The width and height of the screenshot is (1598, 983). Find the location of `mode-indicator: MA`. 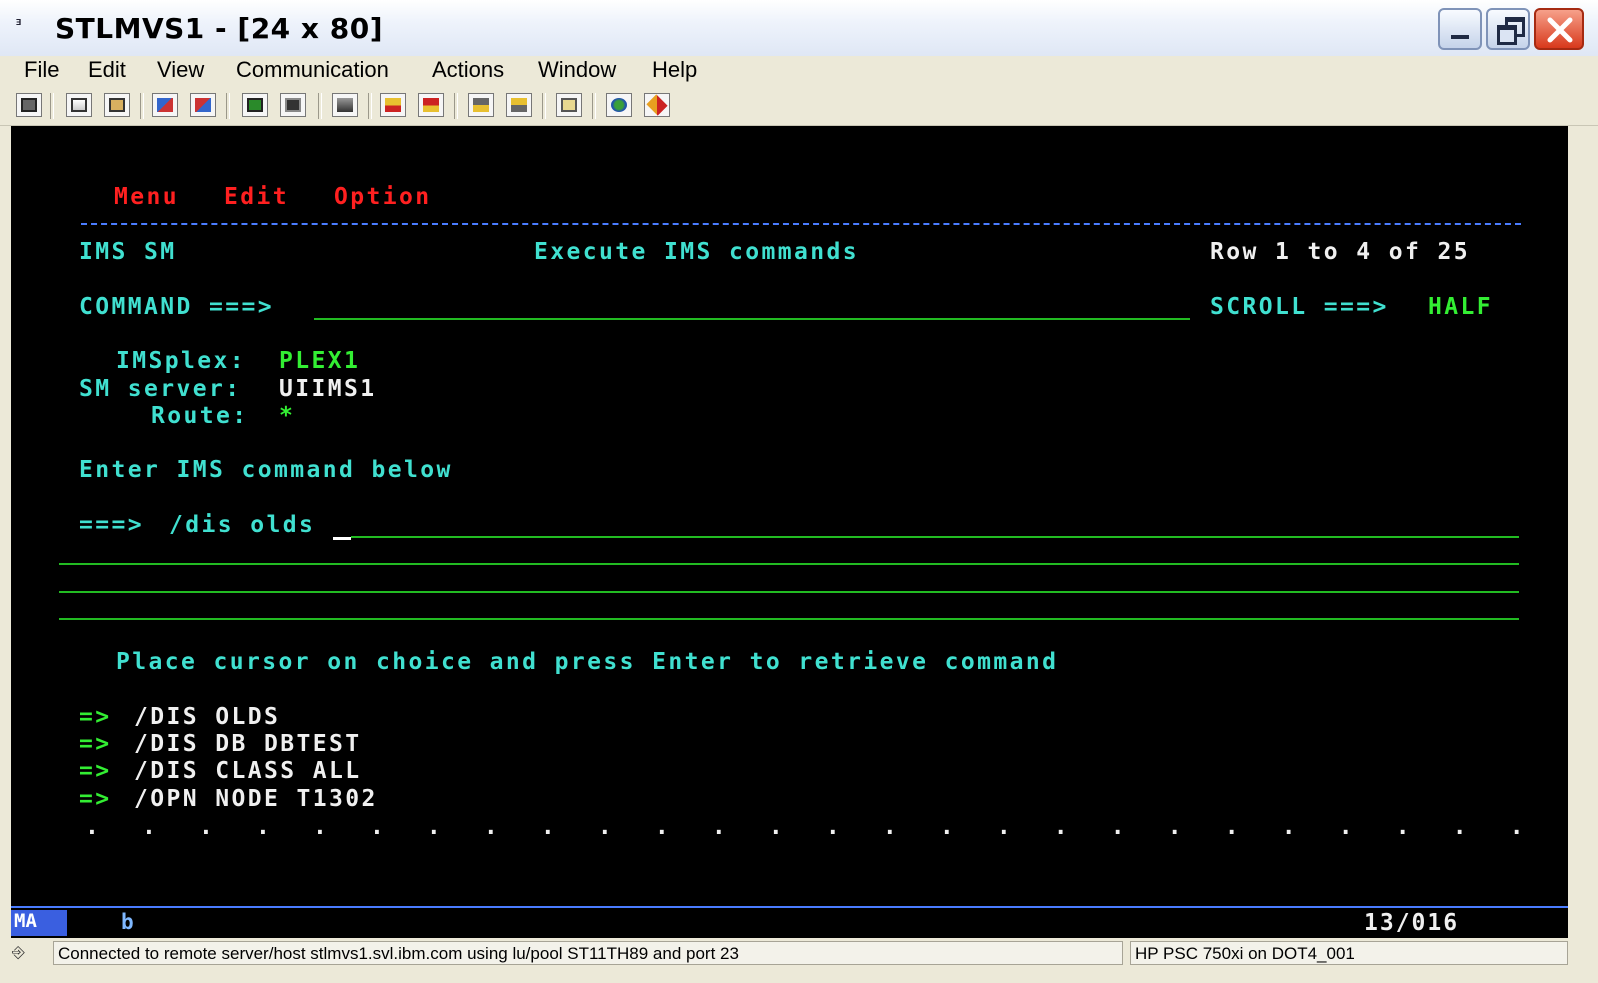

mode-indicator: MA is located at coordinates (39, 923).